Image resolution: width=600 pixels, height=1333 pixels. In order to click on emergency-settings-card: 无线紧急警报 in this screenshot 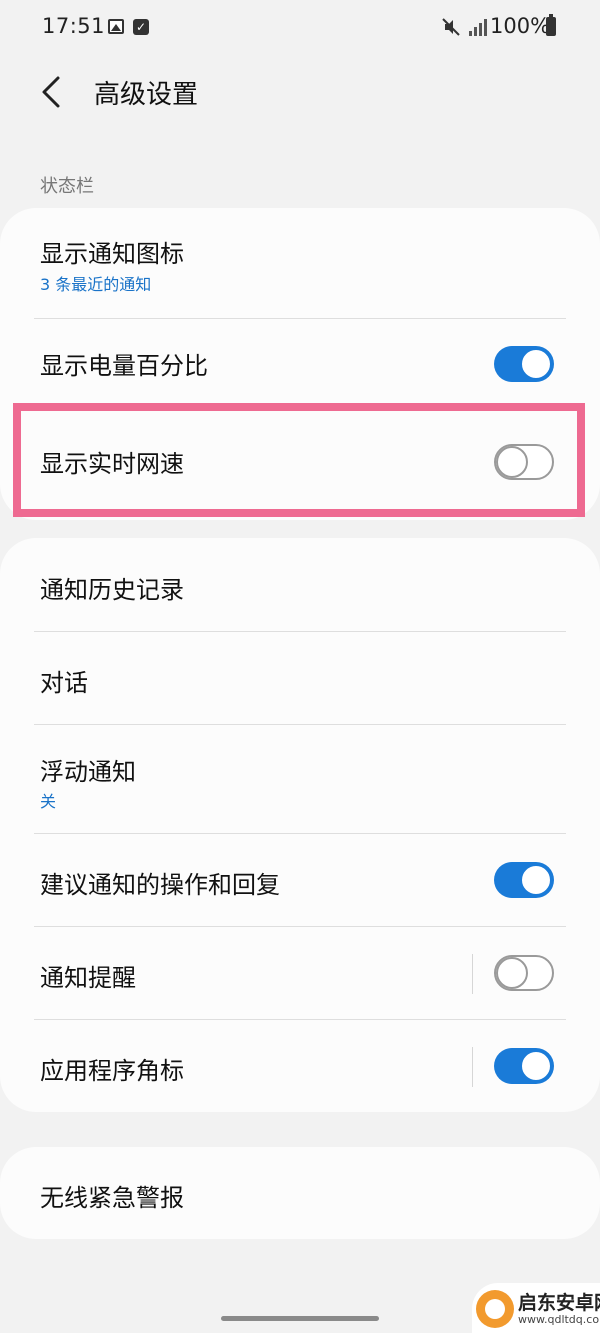, I will do `click(300, 1193)`.